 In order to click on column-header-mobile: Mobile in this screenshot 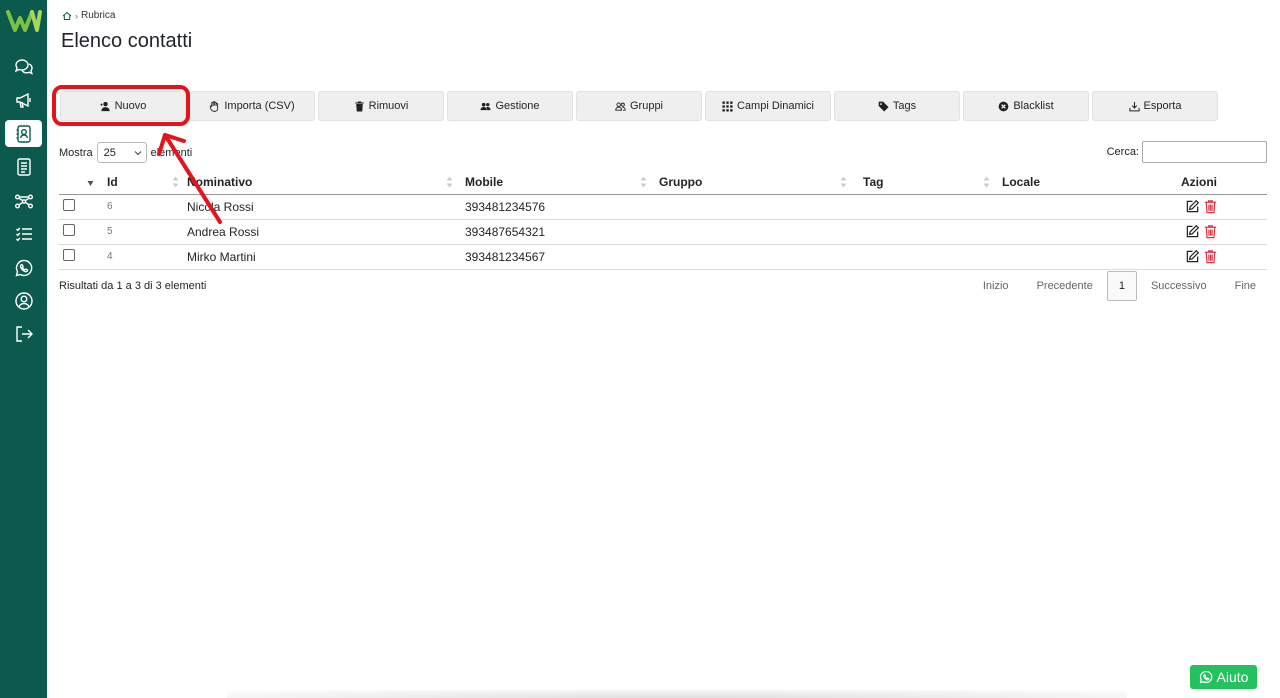, I will do `click(558, 182)`.